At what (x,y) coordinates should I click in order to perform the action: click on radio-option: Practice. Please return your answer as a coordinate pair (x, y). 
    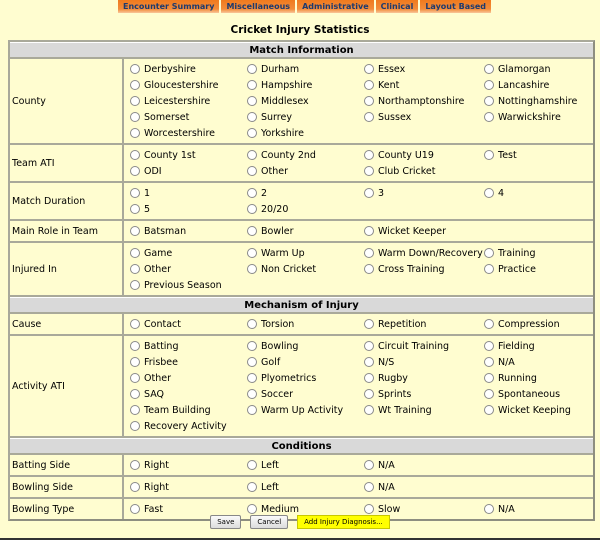
    Looking at the image, I should click on (538, 269).